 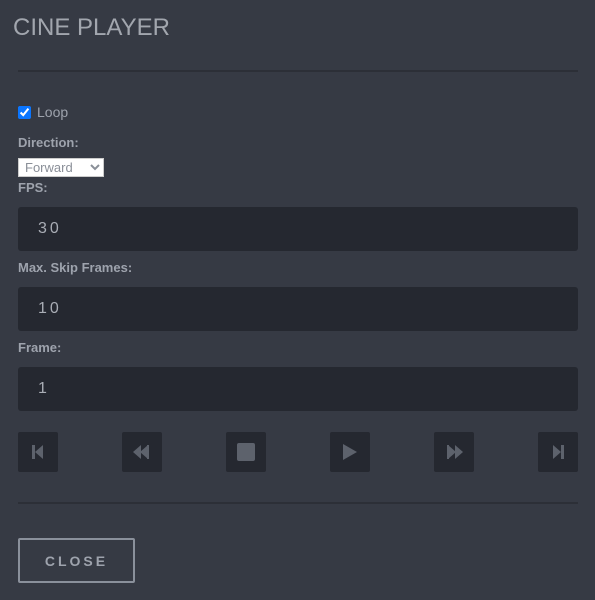 I want to click on play-icon, so click(x=350, y=452).